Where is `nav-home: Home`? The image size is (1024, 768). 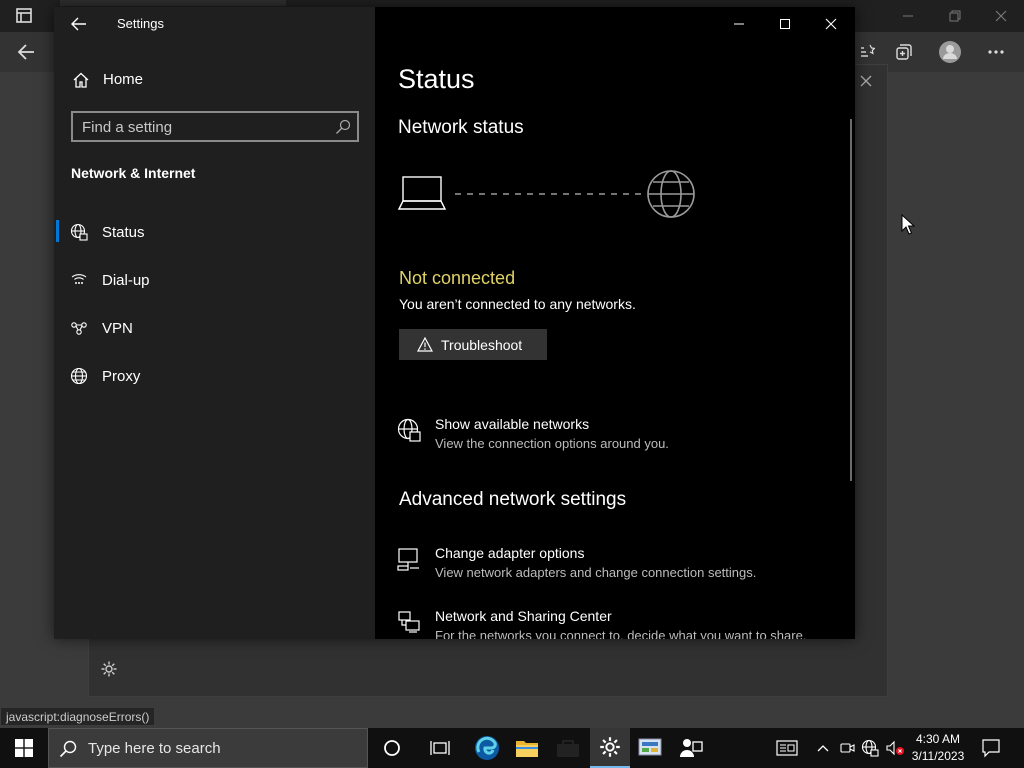
nav-home: Home is located at coordinates (214, 80).